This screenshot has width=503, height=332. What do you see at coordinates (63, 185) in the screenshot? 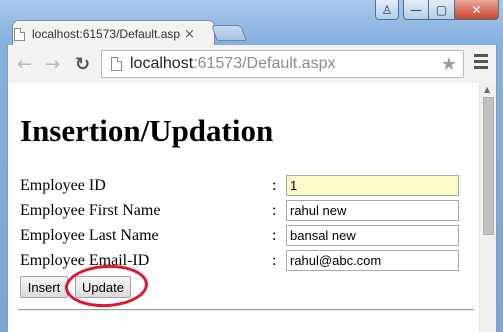
I see `employee-id-label: Employee ID` at bounding box center [63, 185].